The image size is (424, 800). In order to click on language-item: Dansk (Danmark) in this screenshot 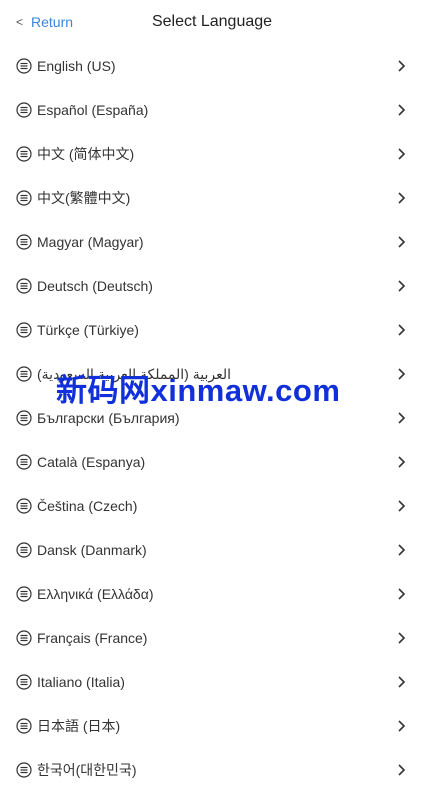, I will do `click(212, 550)`.